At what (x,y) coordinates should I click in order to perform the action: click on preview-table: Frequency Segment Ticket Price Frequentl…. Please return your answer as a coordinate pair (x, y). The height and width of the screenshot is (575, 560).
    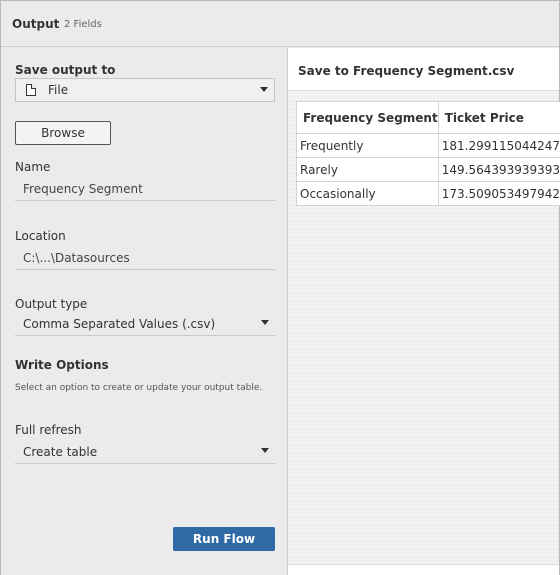
    Looking at the image, I should click on (428, 153).